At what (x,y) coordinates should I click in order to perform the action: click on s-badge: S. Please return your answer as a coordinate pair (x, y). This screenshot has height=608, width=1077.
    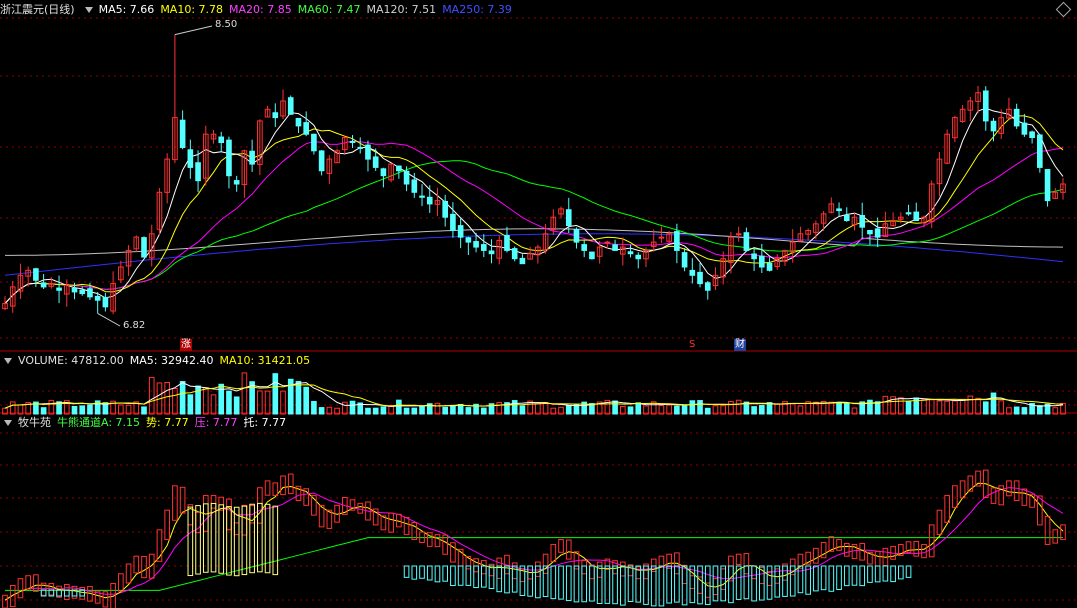
    Looking at the image, I should click on (692, 345).